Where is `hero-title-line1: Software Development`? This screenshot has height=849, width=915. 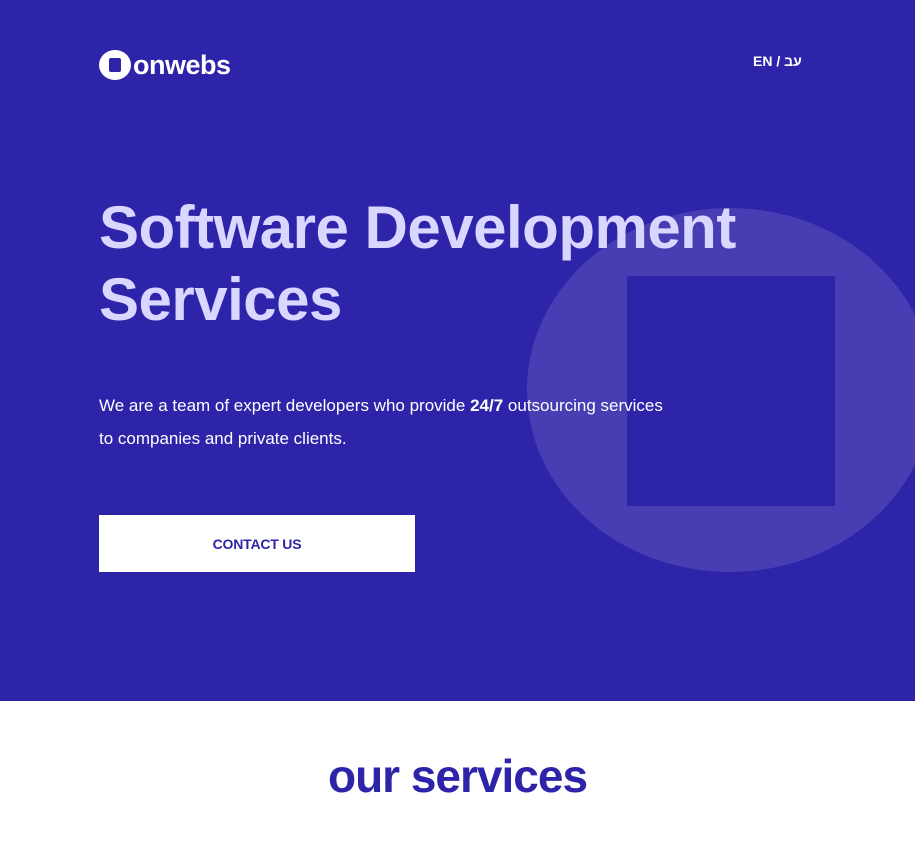
hero-title-line1: Software Development is located at coordinates (417, 227).